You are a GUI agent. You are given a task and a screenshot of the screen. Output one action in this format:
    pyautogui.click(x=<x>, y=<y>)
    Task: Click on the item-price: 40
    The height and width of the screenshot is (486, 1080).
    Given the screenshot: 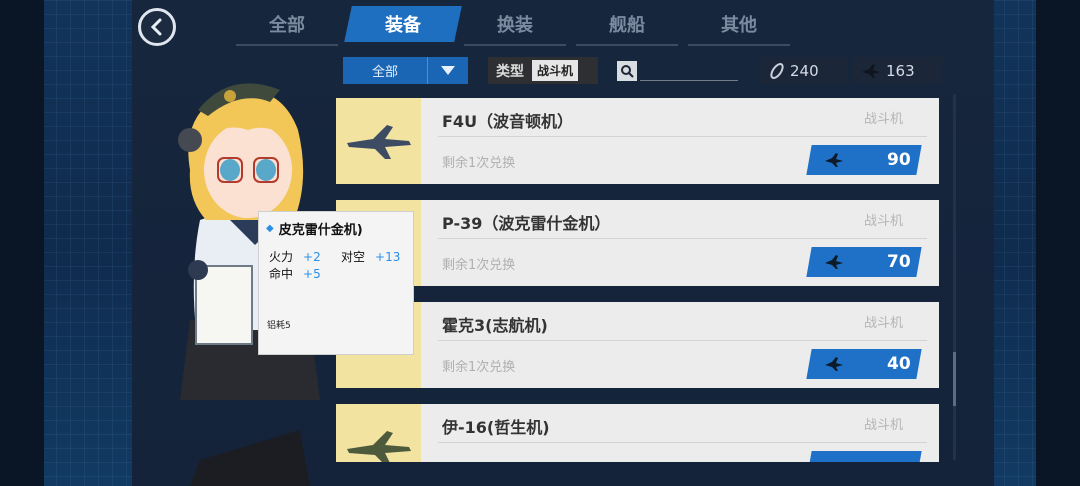 What is the action you would take?
    pyautogui.click(x=899, y=364)
    